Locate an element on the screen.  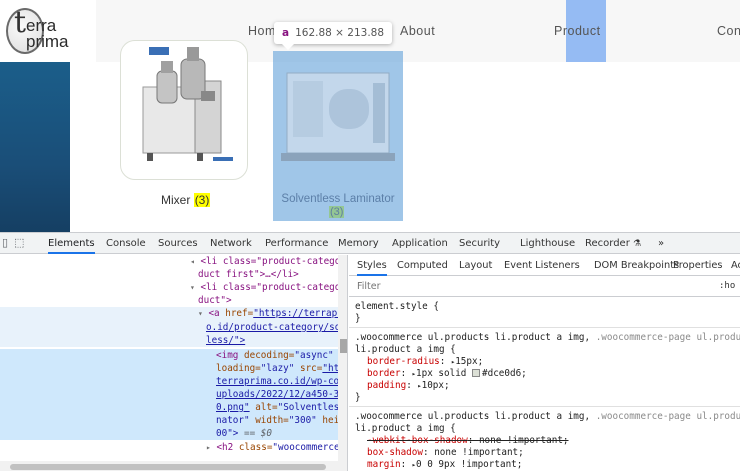
nav-contact: Con is located at coordinates (728, 31).